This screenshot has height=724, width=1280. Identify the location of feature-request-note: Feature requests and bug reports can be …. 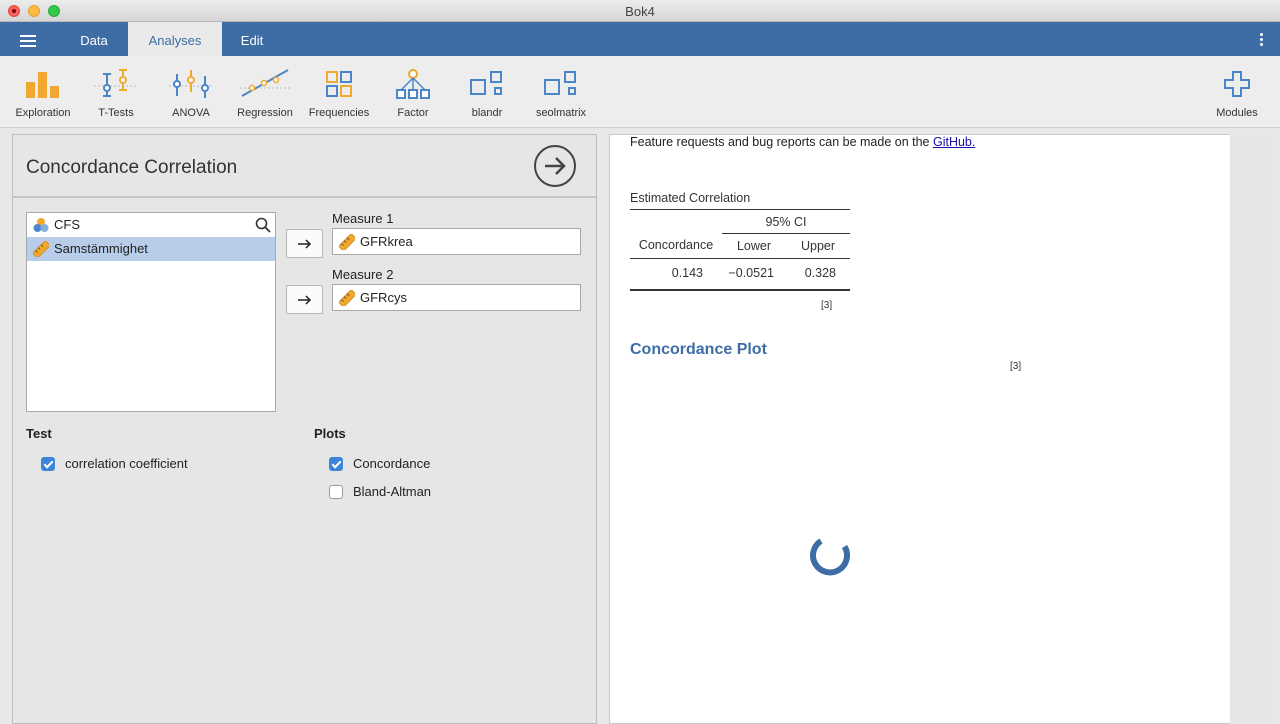
(802, 142).